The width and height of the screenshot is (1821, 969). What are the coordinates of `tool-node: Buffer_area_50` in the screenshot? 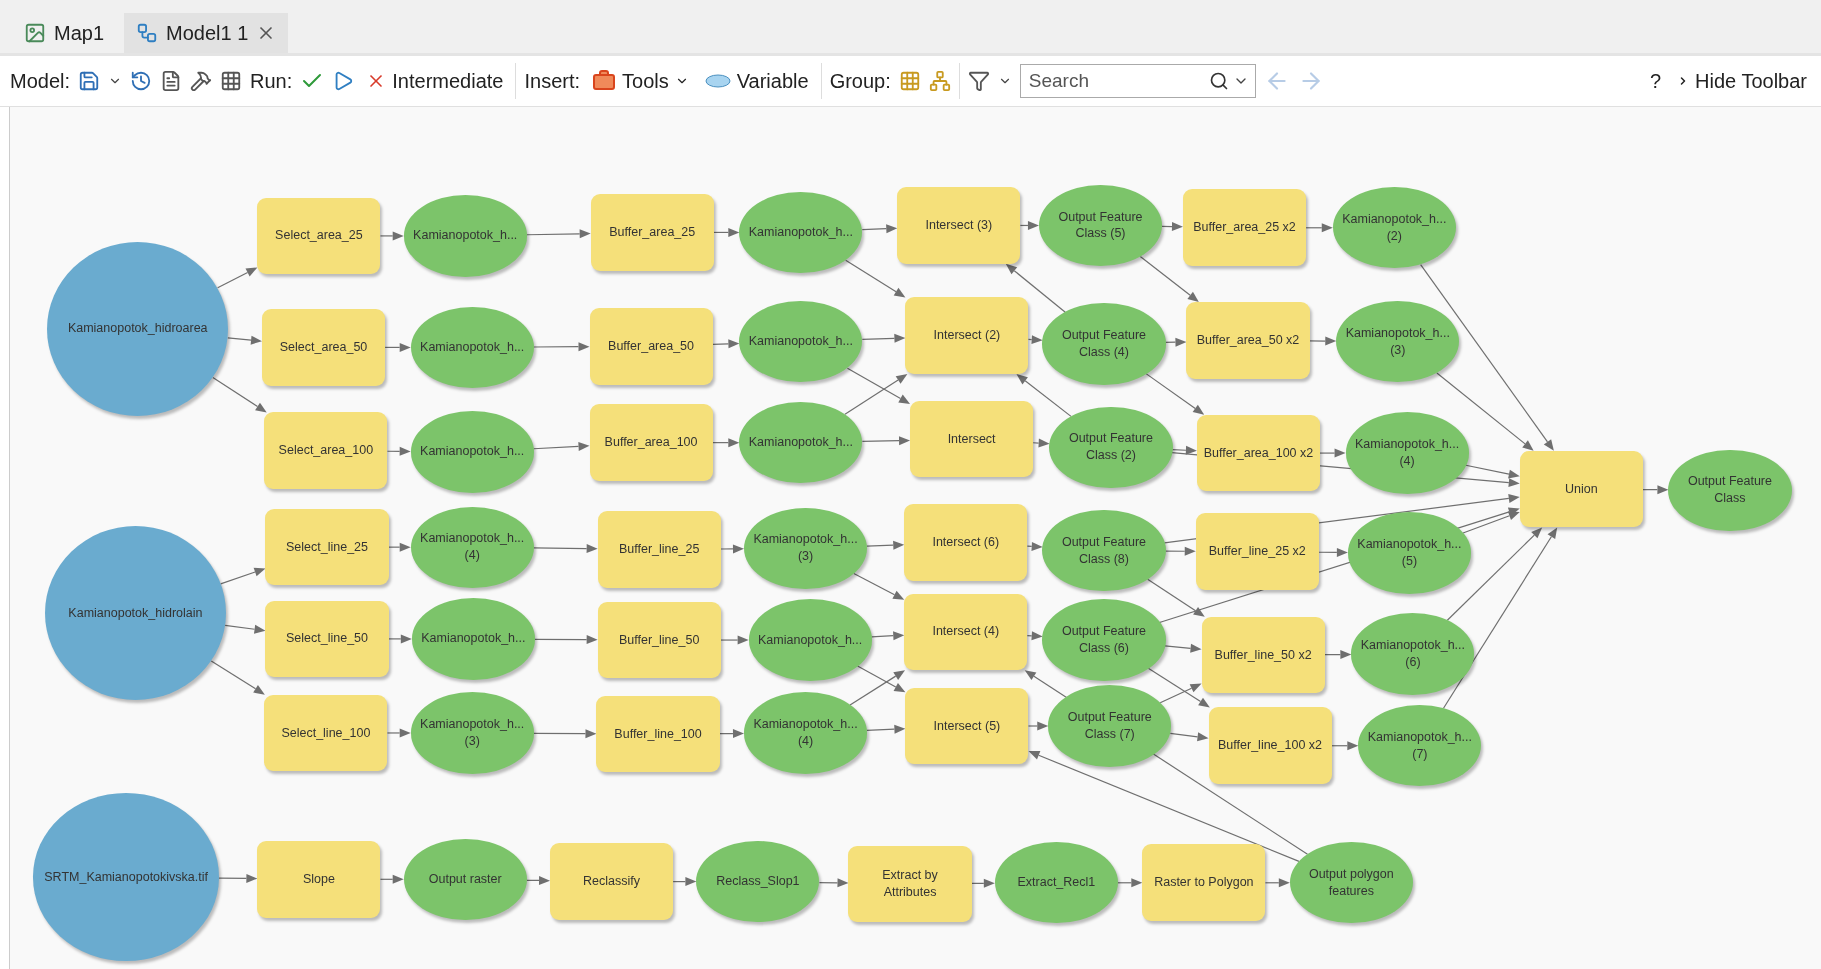 It's located at (651, 346).